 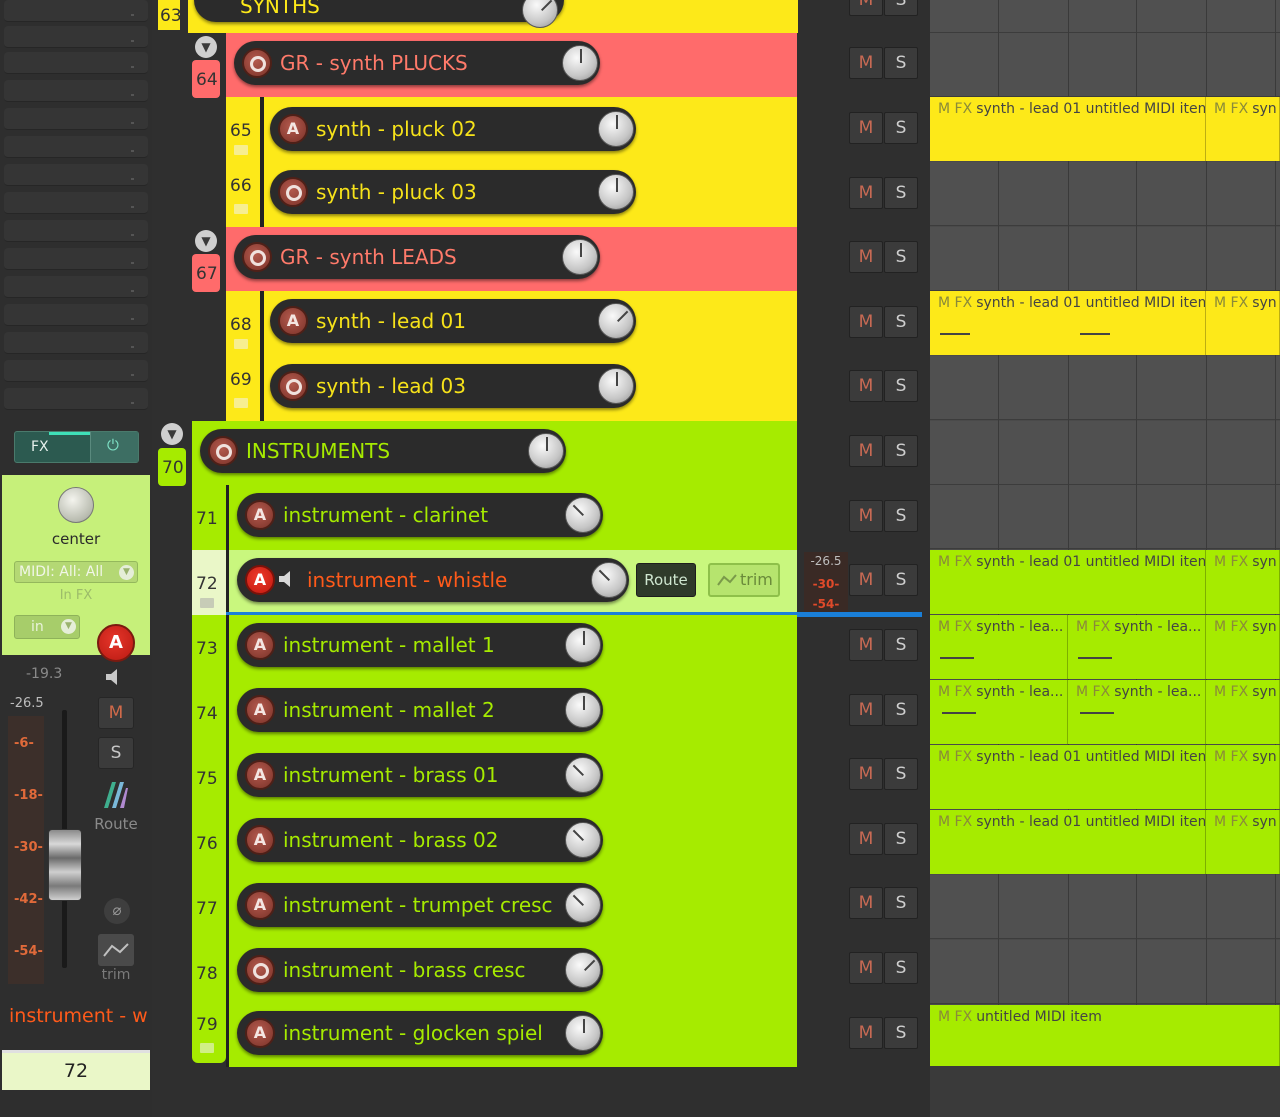 I want to click on input-fx-label: In FX, so click(x=76, y=595).